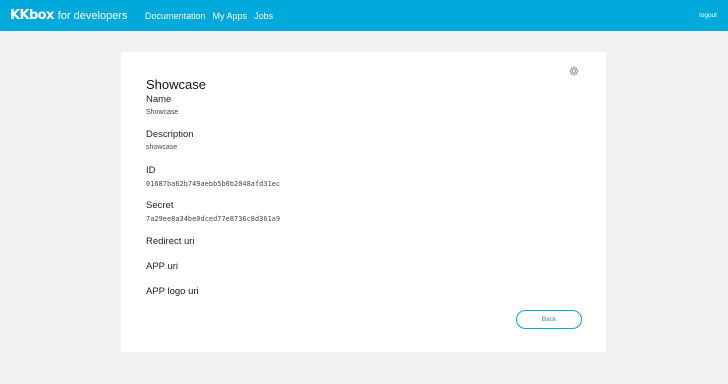 The image size is (728, 384). Describe the element at coordinates (92, 16) in the screenshot. I see `logo-subtitle: for developers` at that location.